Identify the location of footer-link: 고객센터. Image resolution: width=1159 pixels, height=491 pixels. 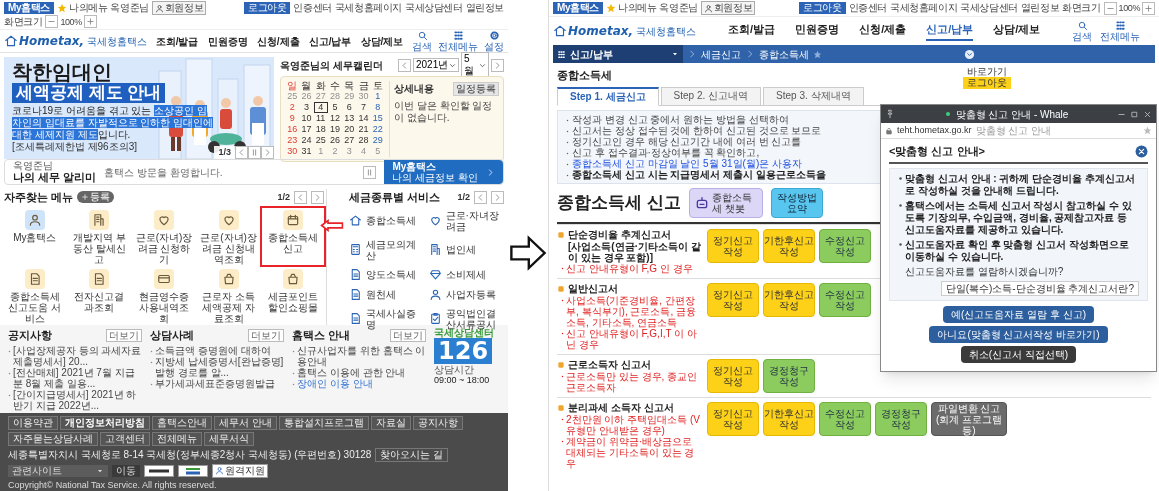
(125, 438).